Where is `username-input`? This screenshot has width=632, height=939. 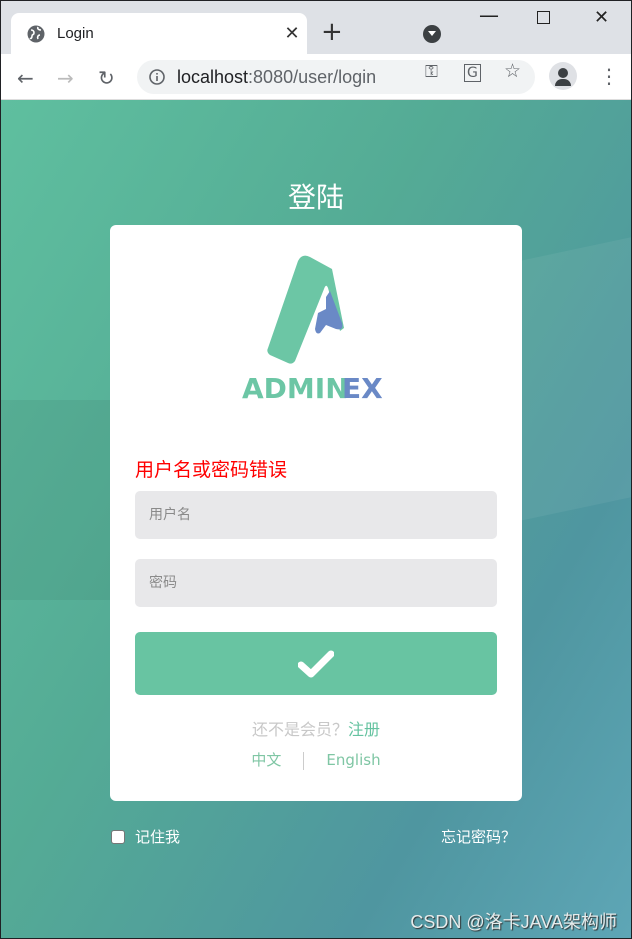
username-input is located at coordinates (316, 515).